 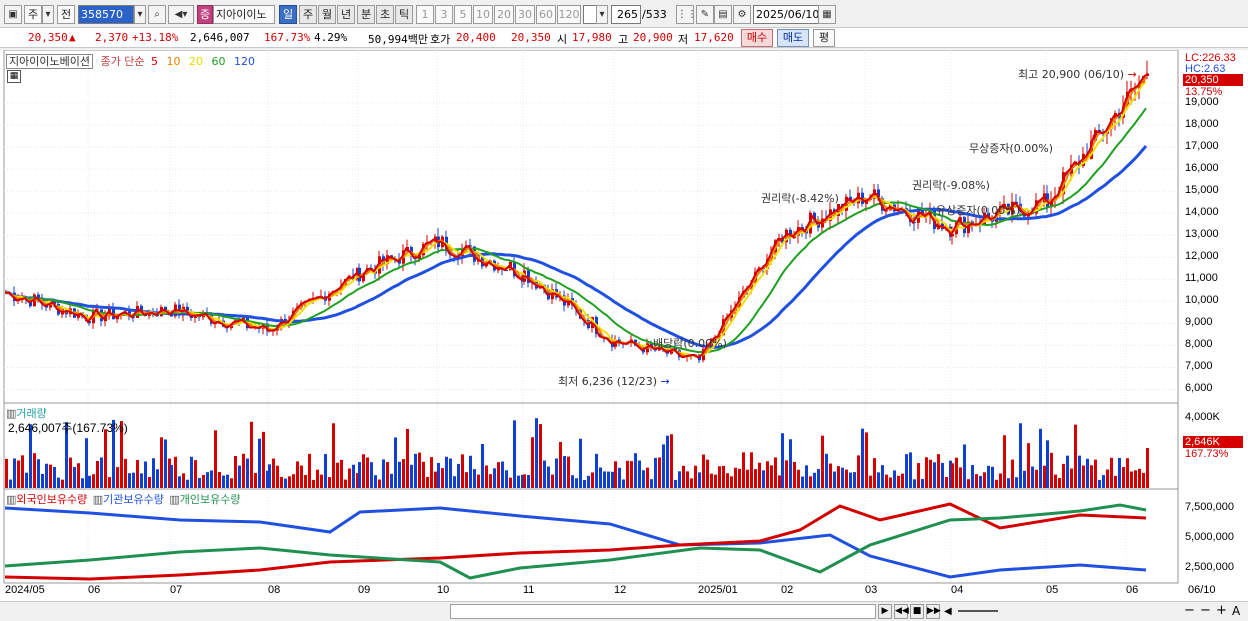 What do you see at coordinates (483, 14) in the screenshot?
I see `interval-10: 10` at bounding box center [483, 14].